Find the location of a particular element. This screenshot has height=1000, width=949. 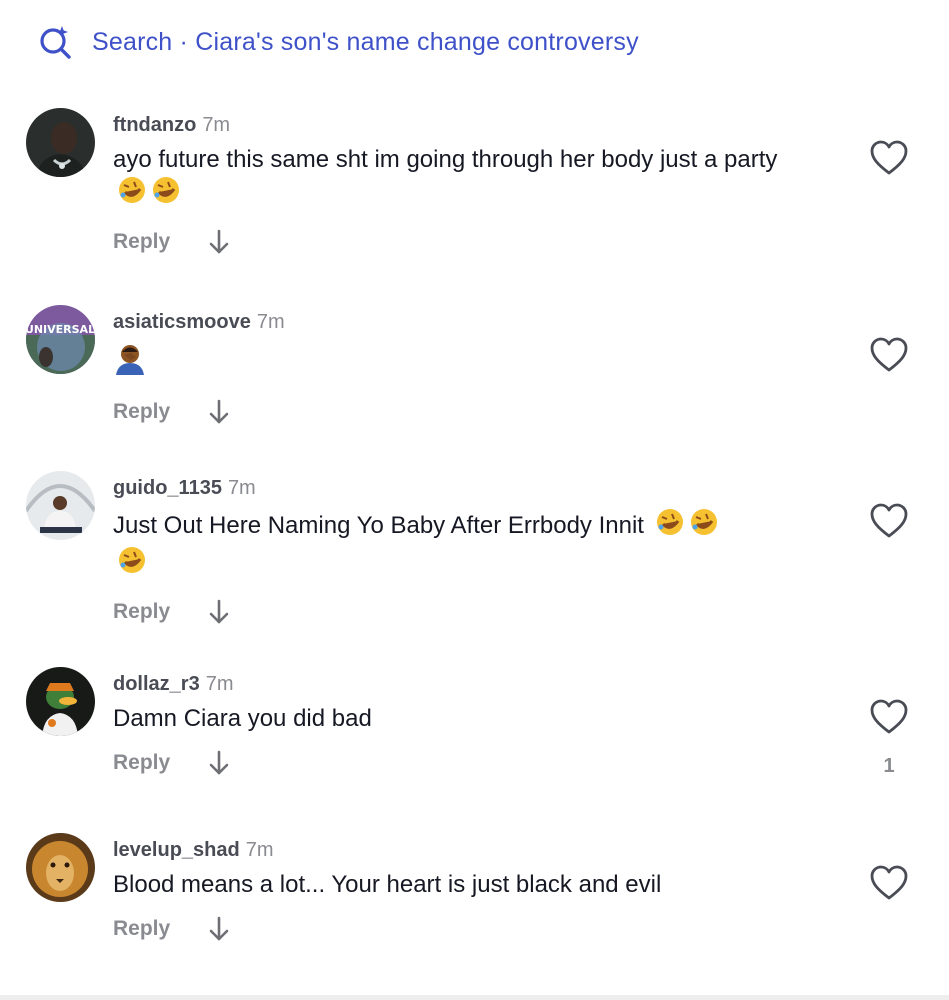

avatar: UNIVERSAL is located at coordinates (60, 339).